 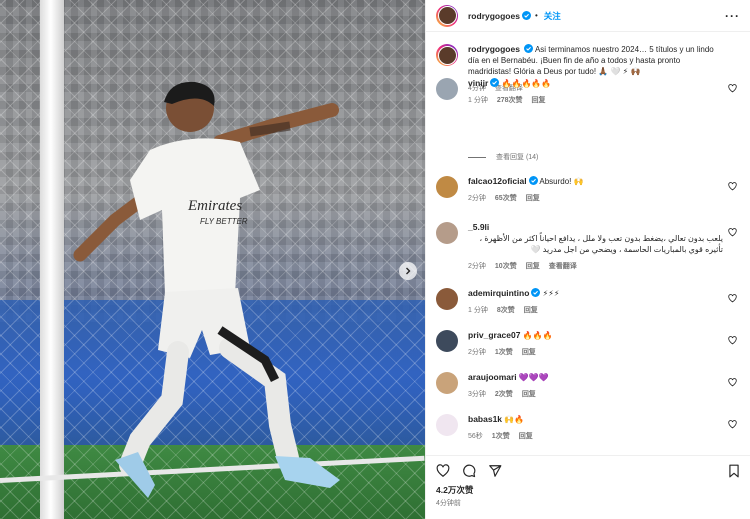 What do you see at coordinates (494, 16) in the screenshot?
I see `author-username: rodrygogoes` at bounding box center [494, 16].